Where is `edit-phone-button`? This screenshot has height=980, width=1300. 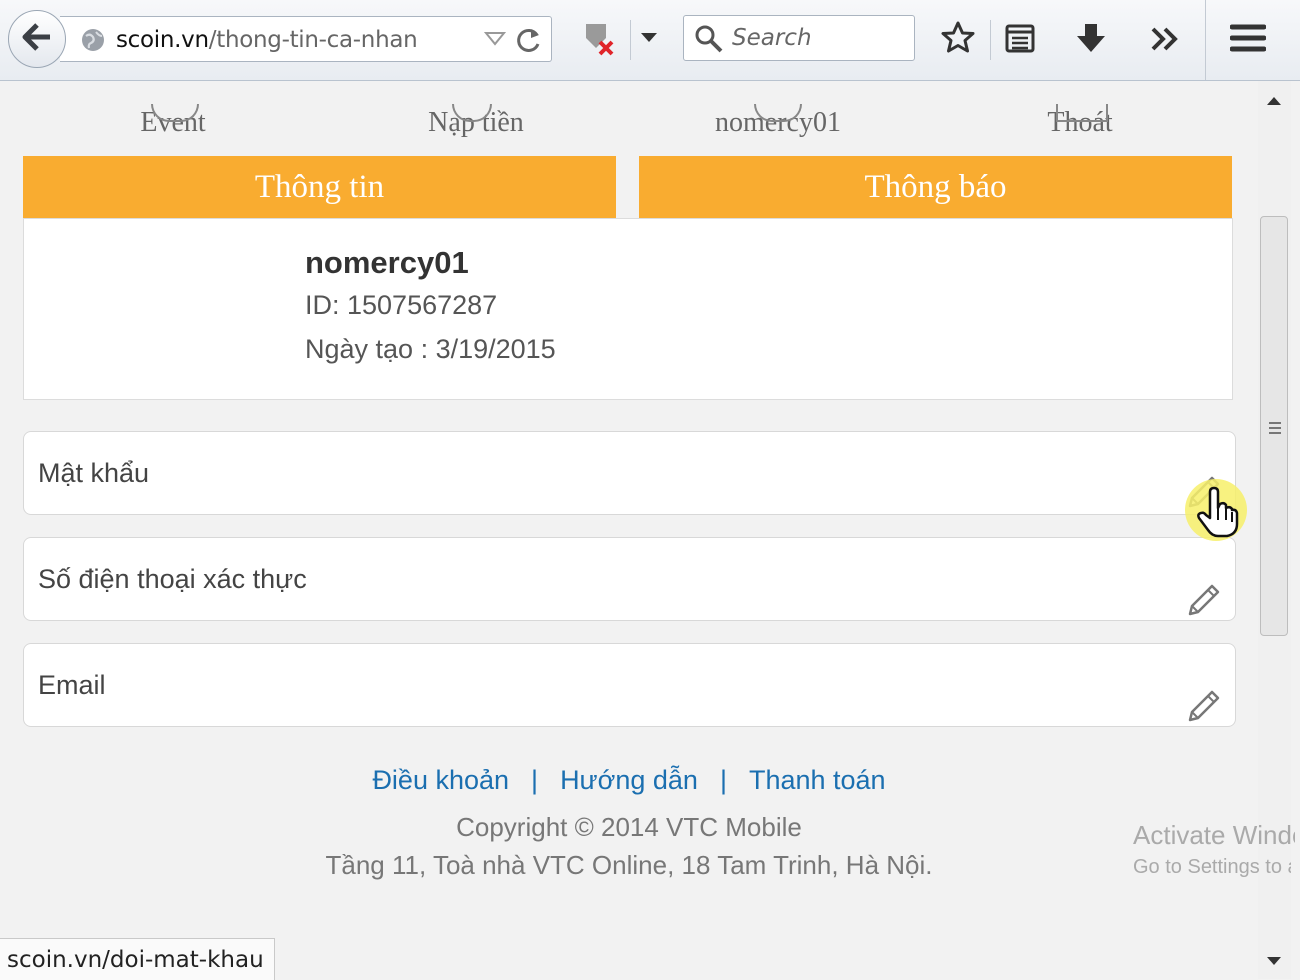 edit-phone-button is located at coordinates (1205, 599).